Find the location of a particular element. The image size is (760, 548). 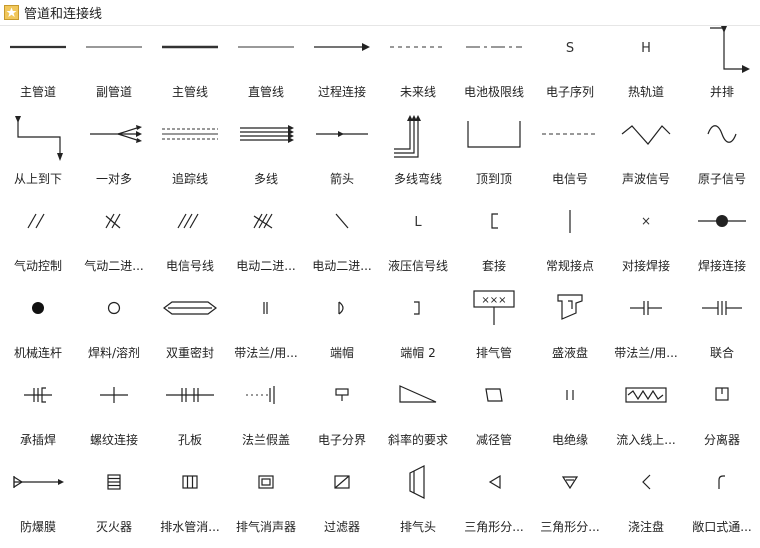

shape-reducer: 减径管 is located at coordinates (494, 417).